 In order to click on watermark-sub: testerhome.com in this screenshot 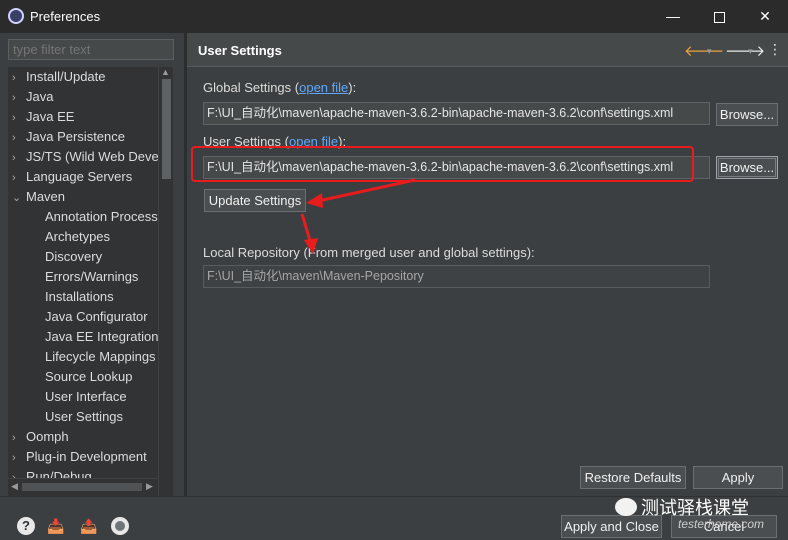, I will do `click(721, 524)`.